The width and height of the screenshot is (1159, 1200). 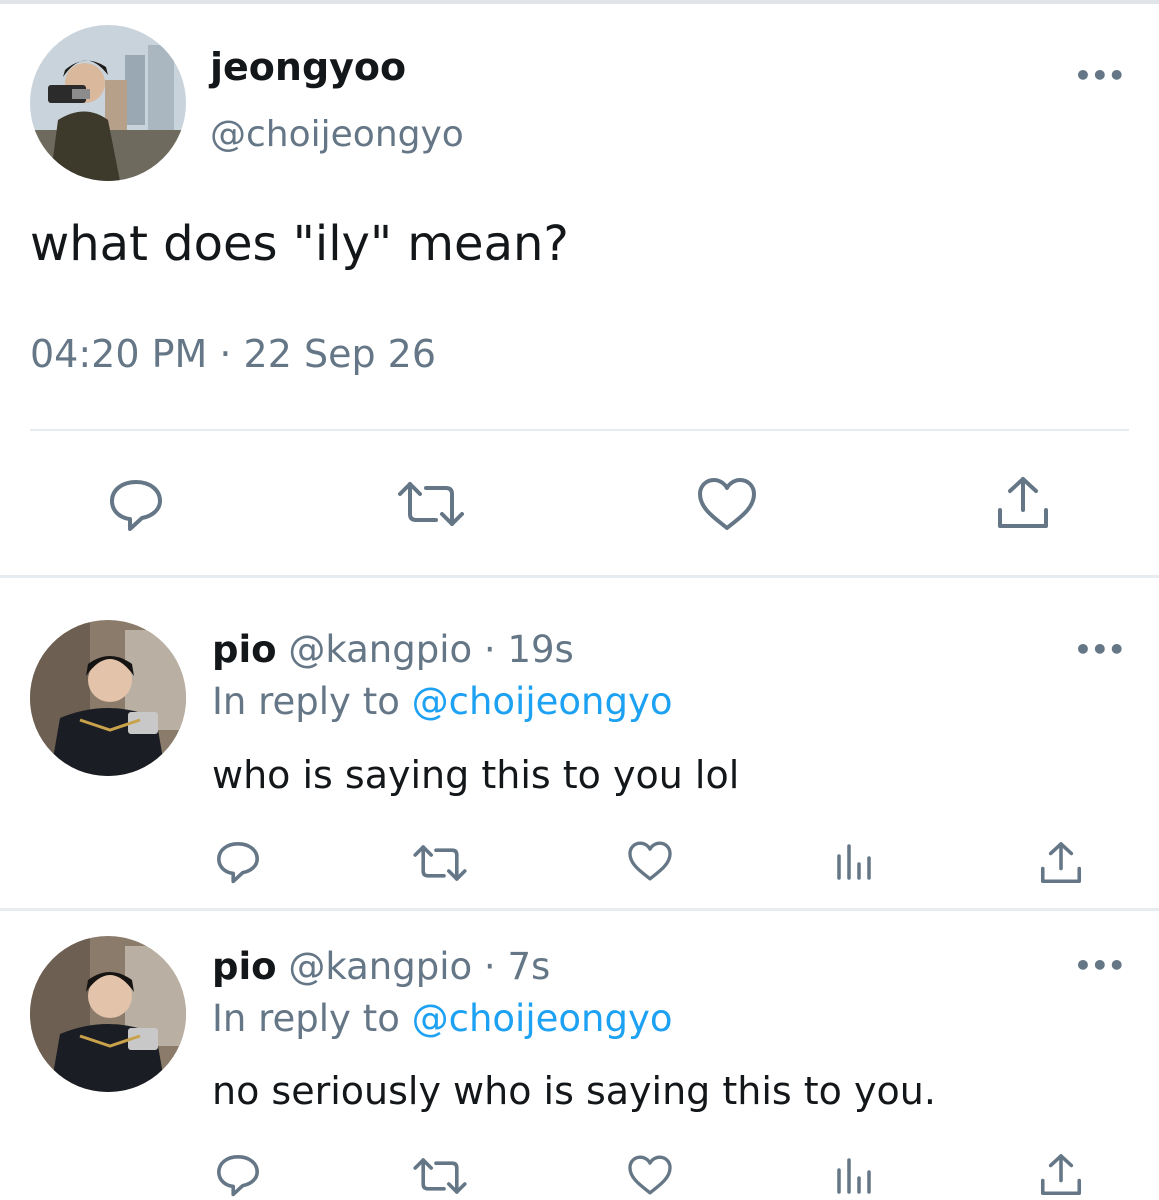 What do you see at coordinates (308, 67) in the screenshot?
I see `display-name: jeongyoo` at bounding box center [308, 67].